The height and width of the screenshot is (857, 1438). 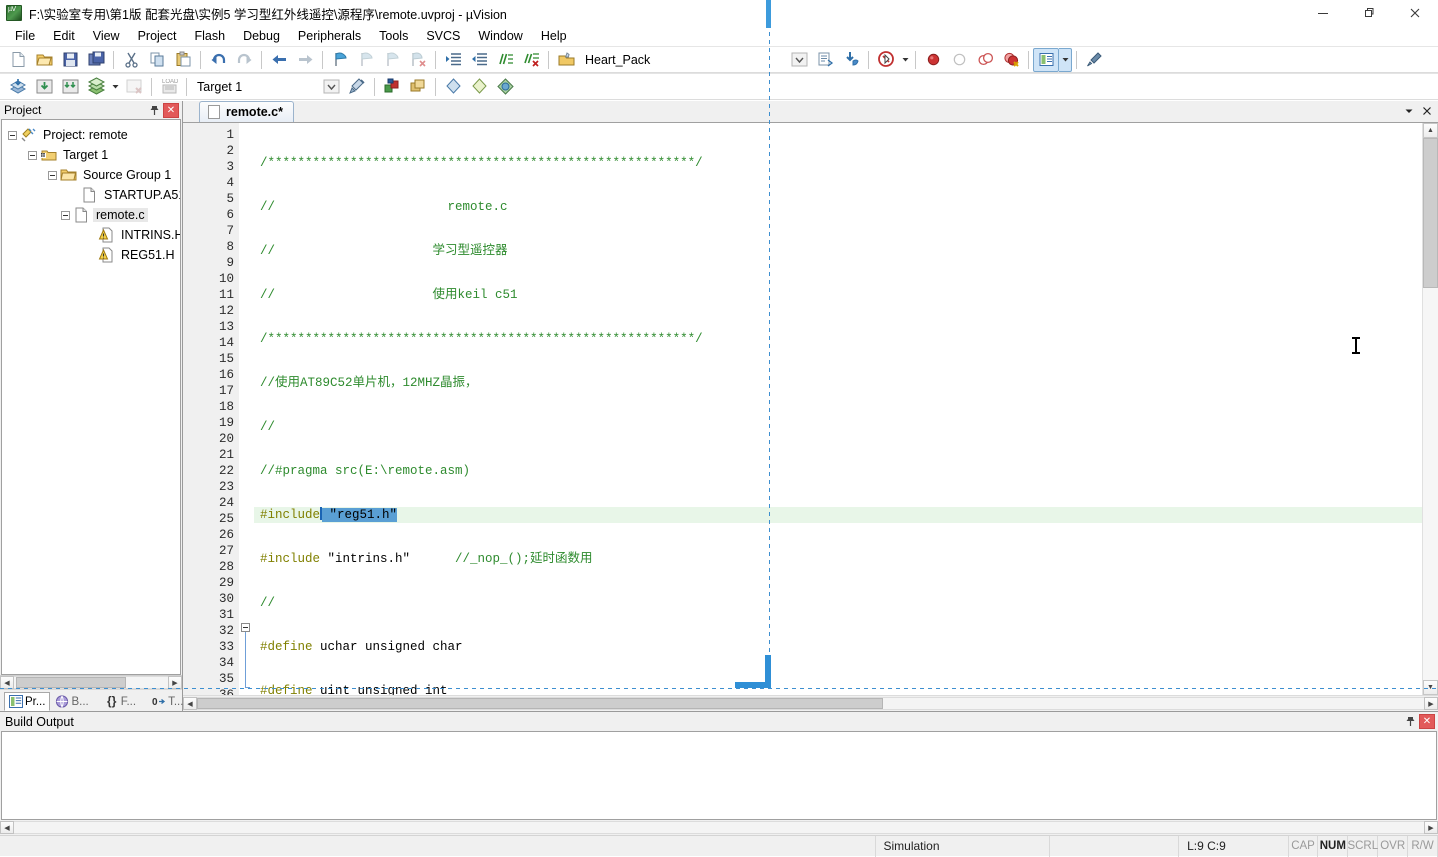 What do you see at coordinates (453, 60) in the screenshot?
I see `indent-icon` at bounding box center [453, 60].